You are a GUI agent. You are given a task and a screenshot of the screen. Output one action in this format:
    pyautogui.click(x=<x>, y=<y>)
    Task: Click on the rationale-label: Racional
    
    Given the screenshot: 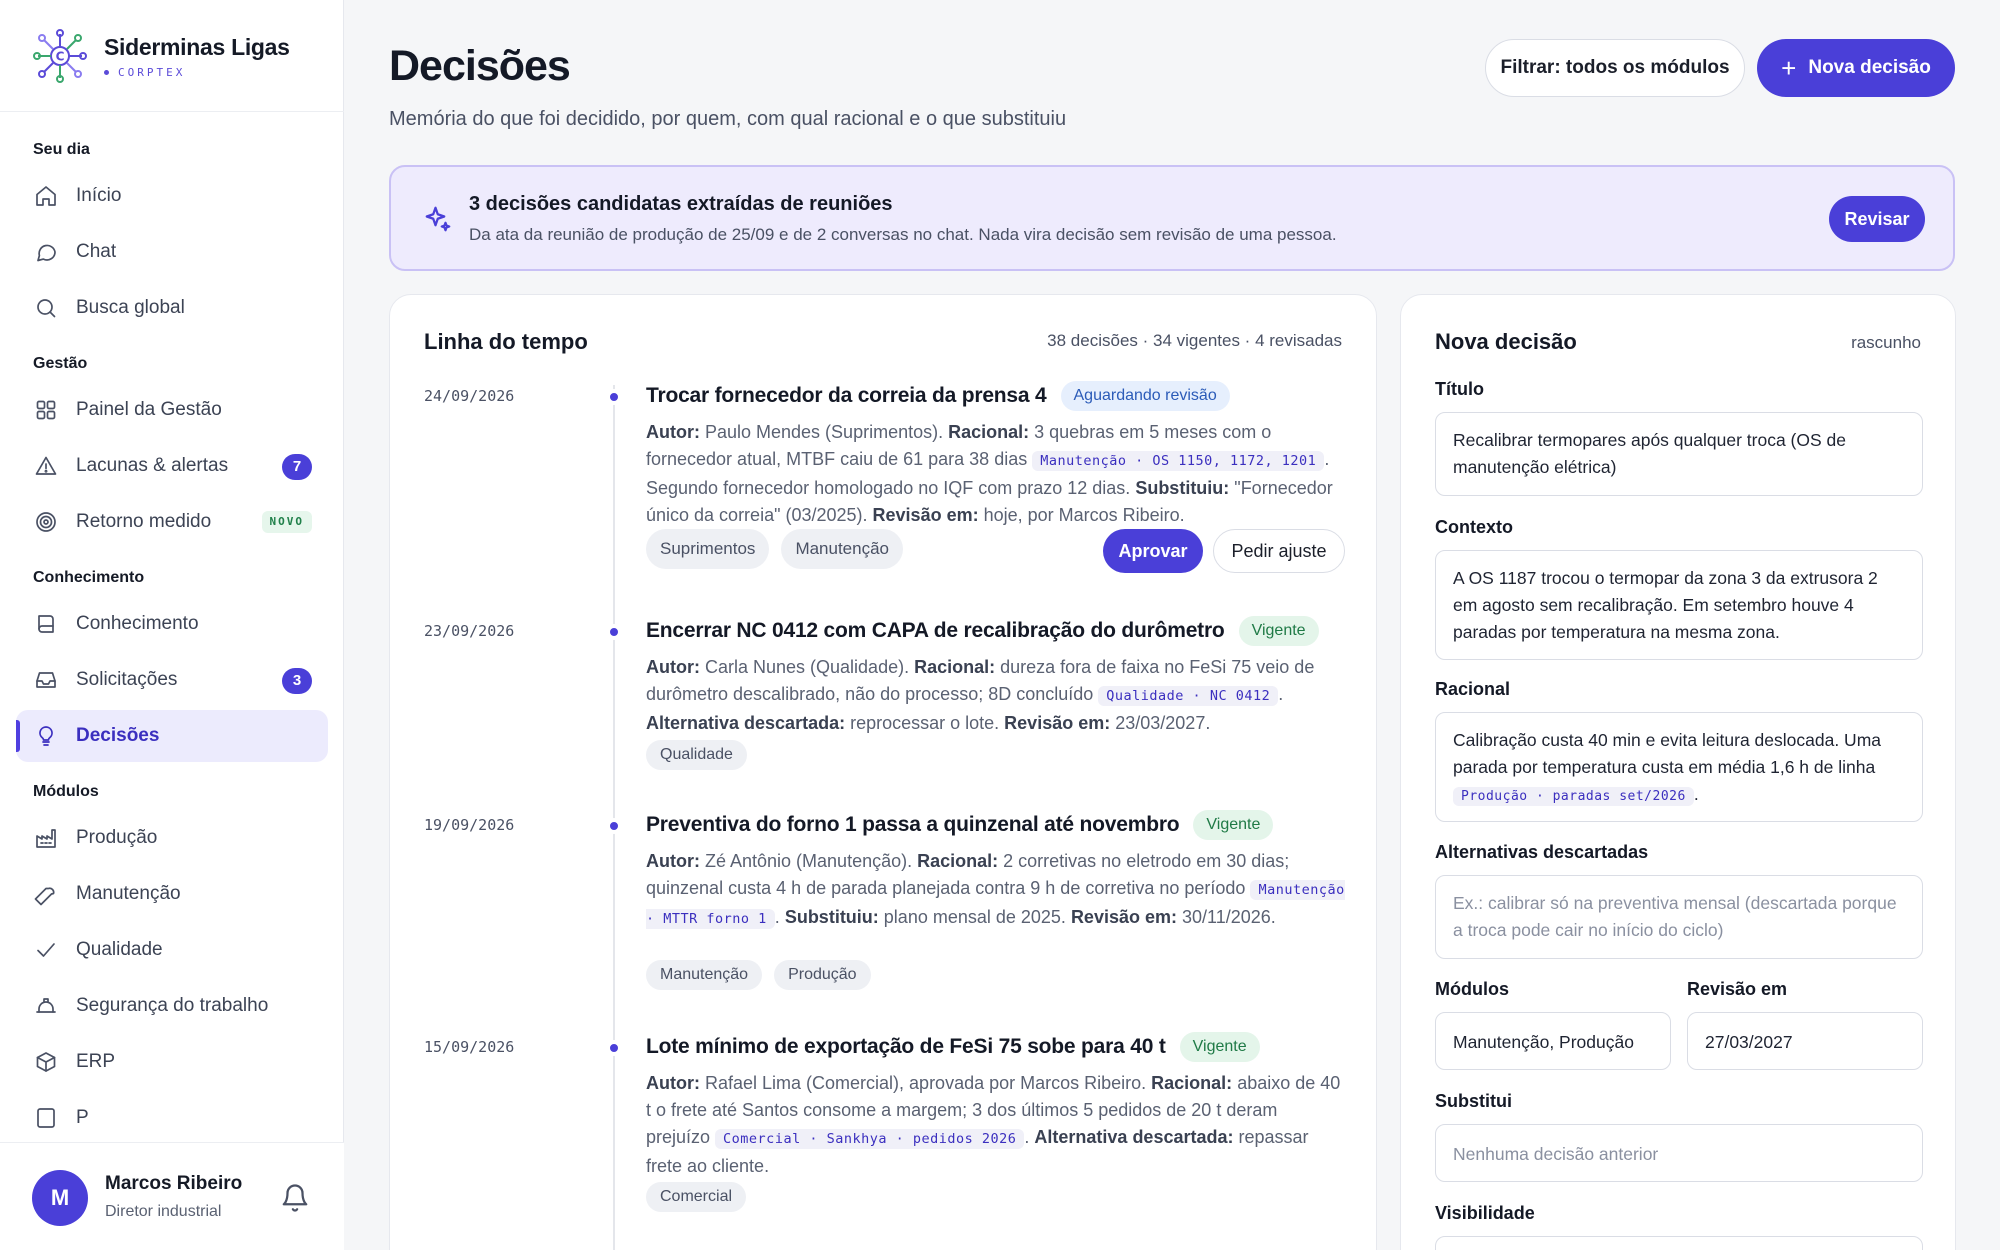 What is the action you would take?
    pyautogui.click(x=1473, y=689)
    